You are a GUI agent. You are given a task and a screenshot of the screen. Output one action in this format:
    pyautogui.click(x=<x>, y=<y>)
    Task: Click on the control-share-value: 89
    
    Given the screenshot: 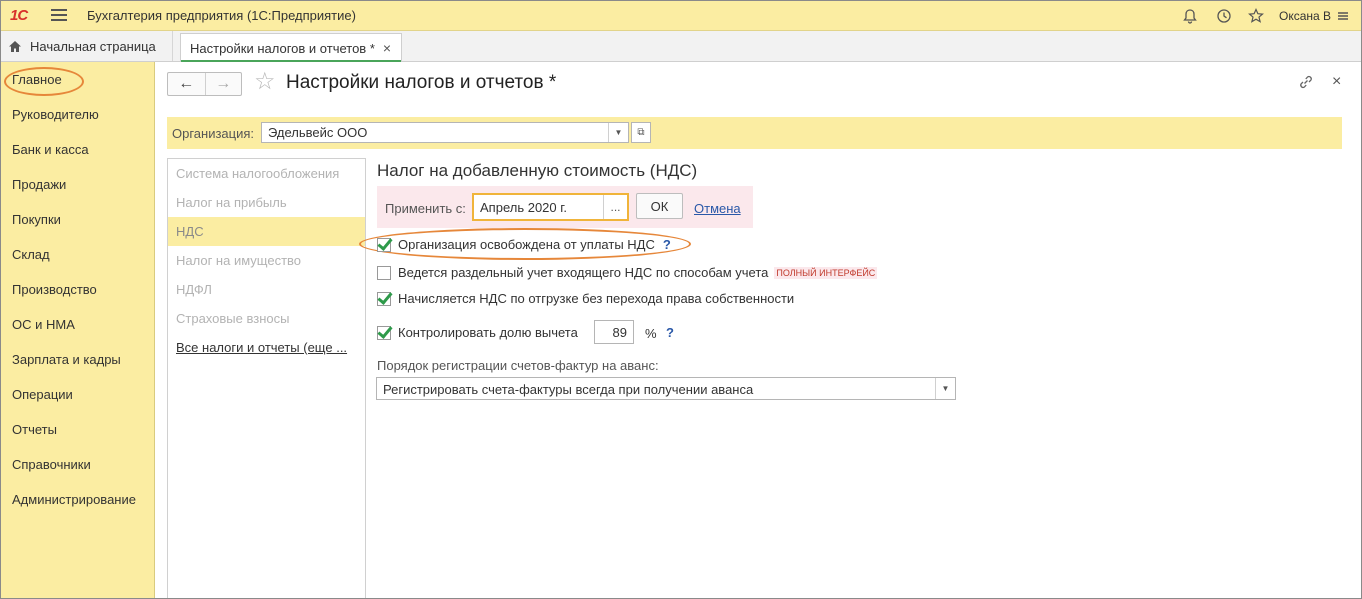 What is the action you would take?
    pyautogui.click(x=619, y=332)
    